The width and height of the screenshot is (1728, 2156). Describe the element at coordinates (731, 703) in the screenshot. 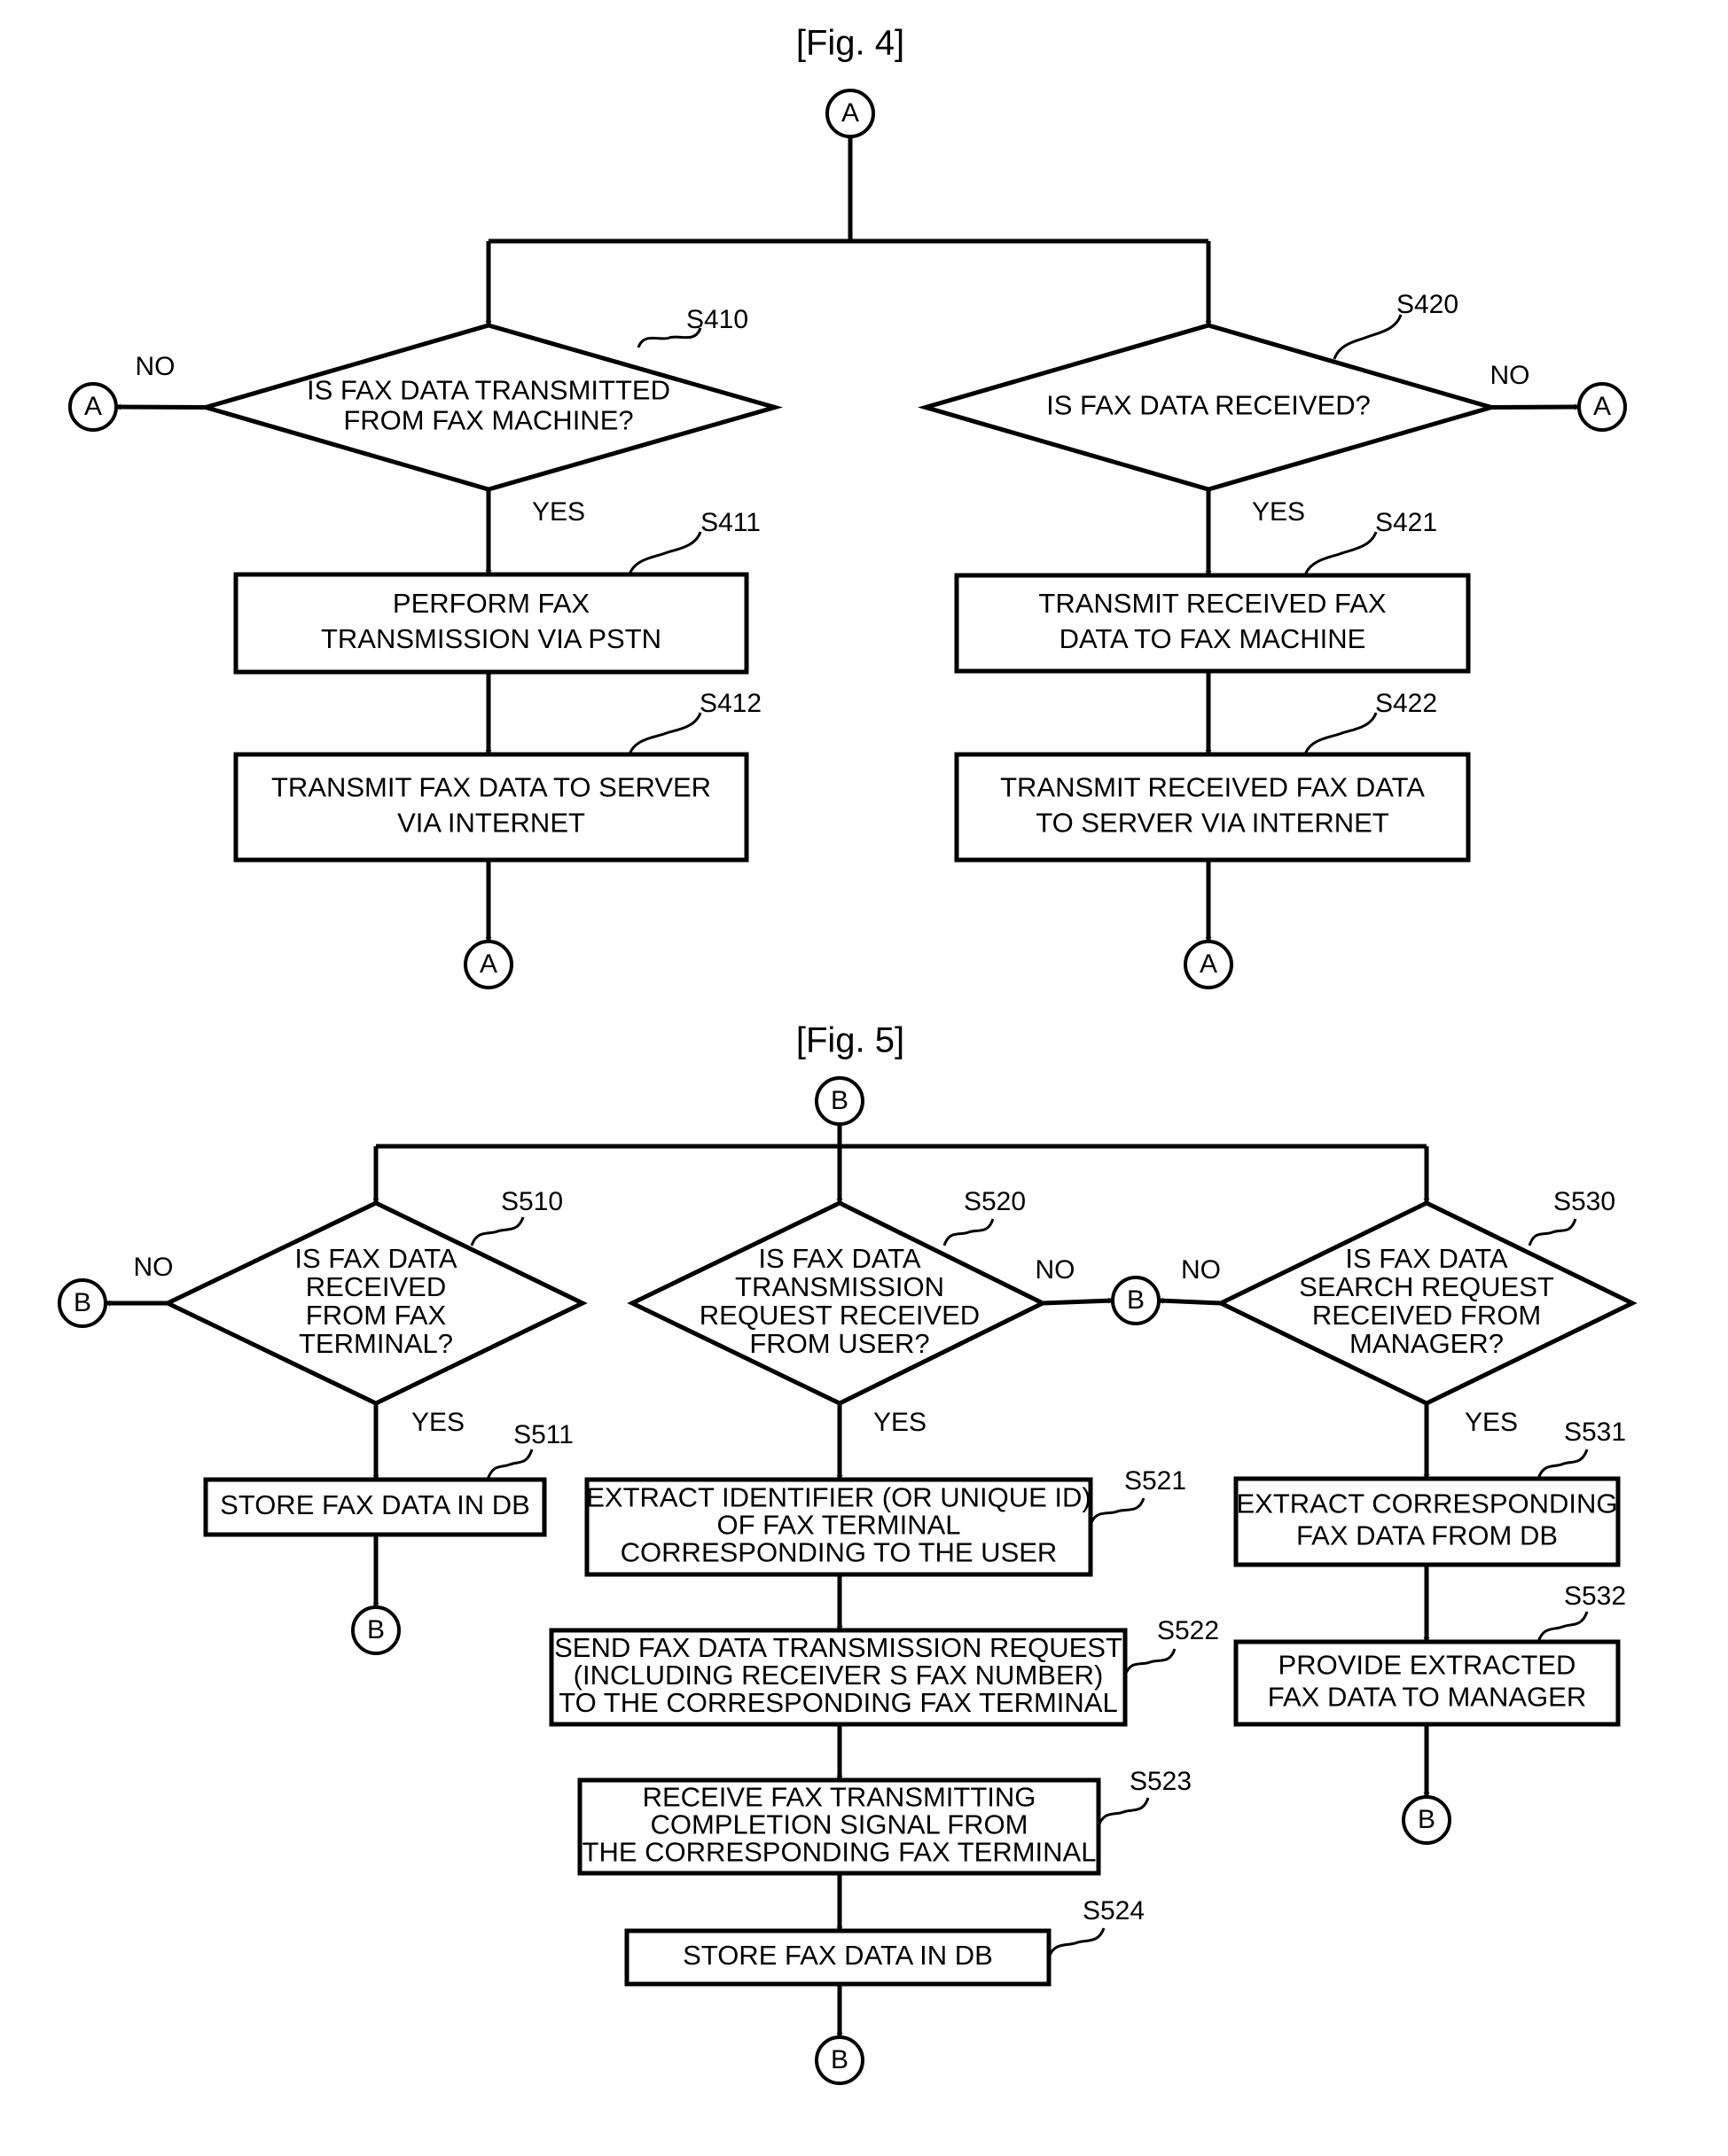

I see `fig4-s412-step-label: S412` at that location.